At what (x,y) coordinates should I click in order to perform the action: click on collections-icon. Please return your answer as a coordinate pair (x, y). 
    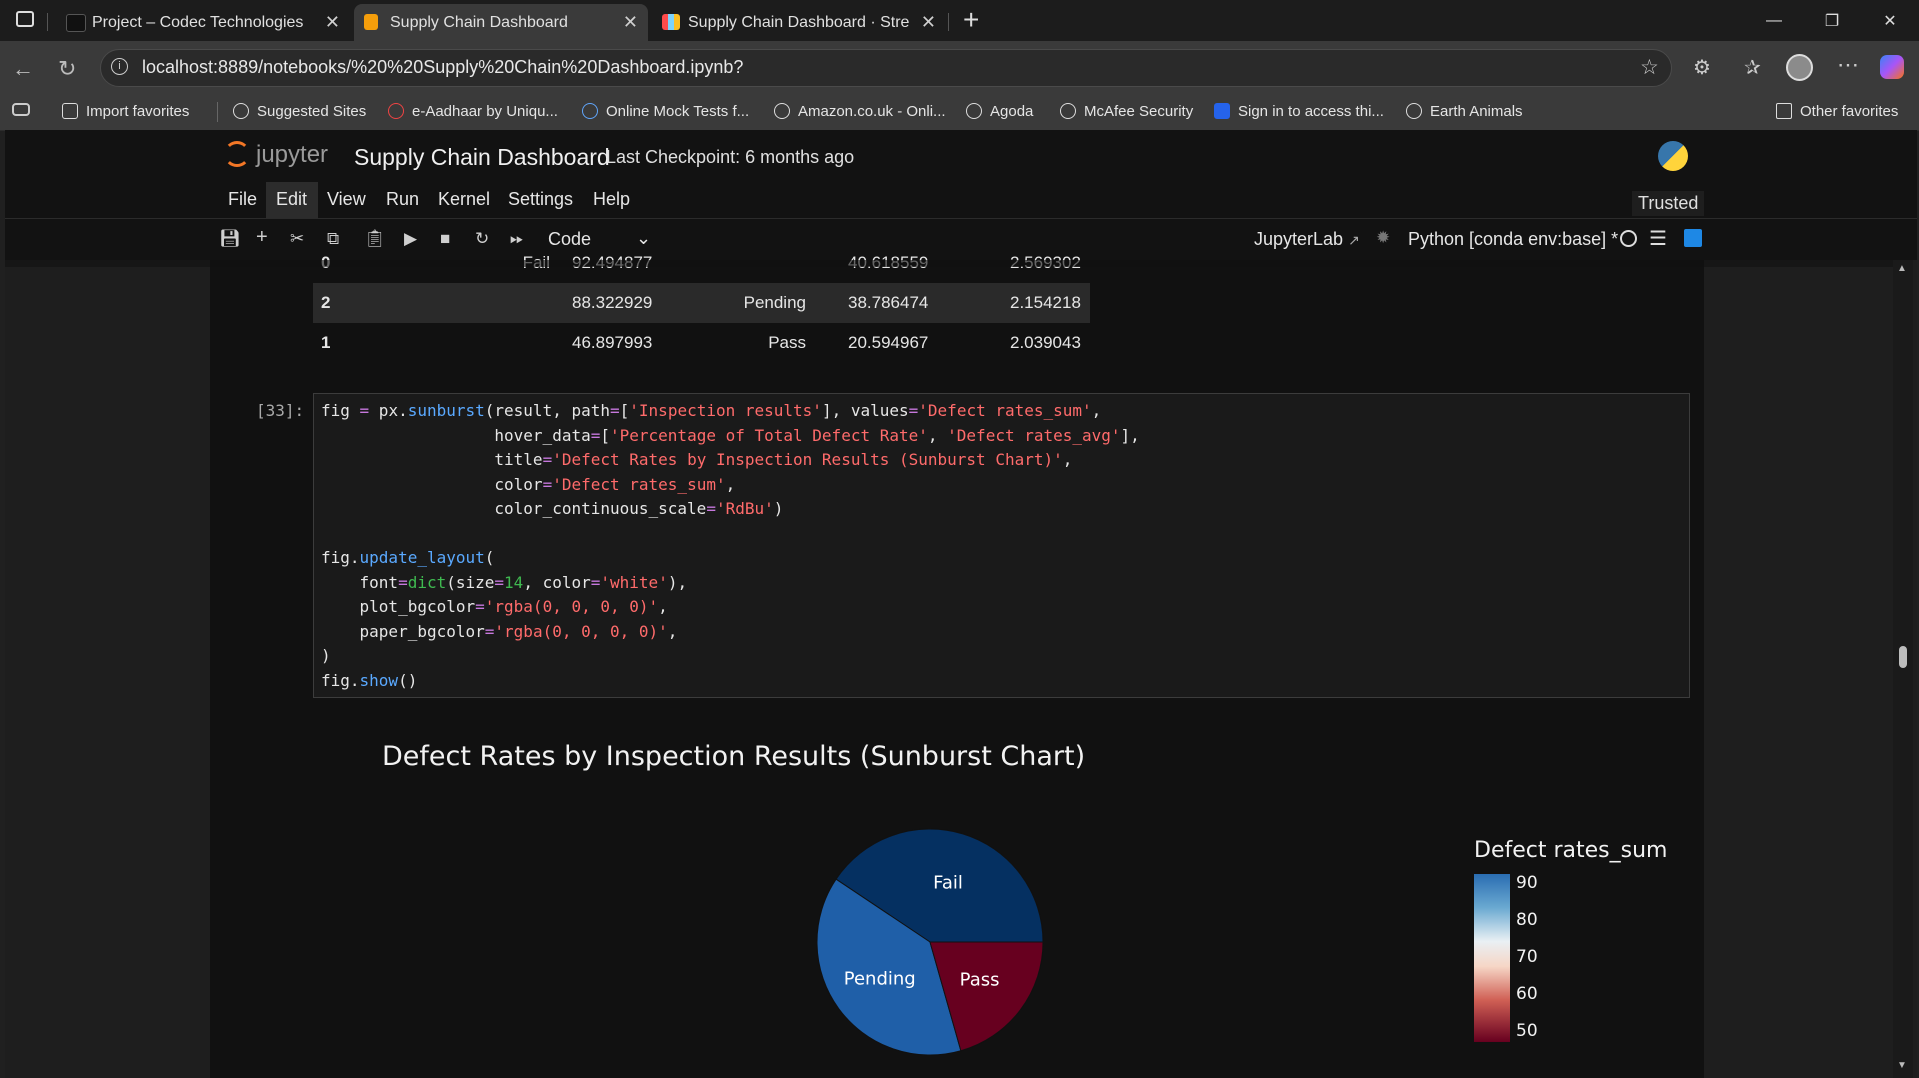
    Looking at the image, I should click on (21, 109).